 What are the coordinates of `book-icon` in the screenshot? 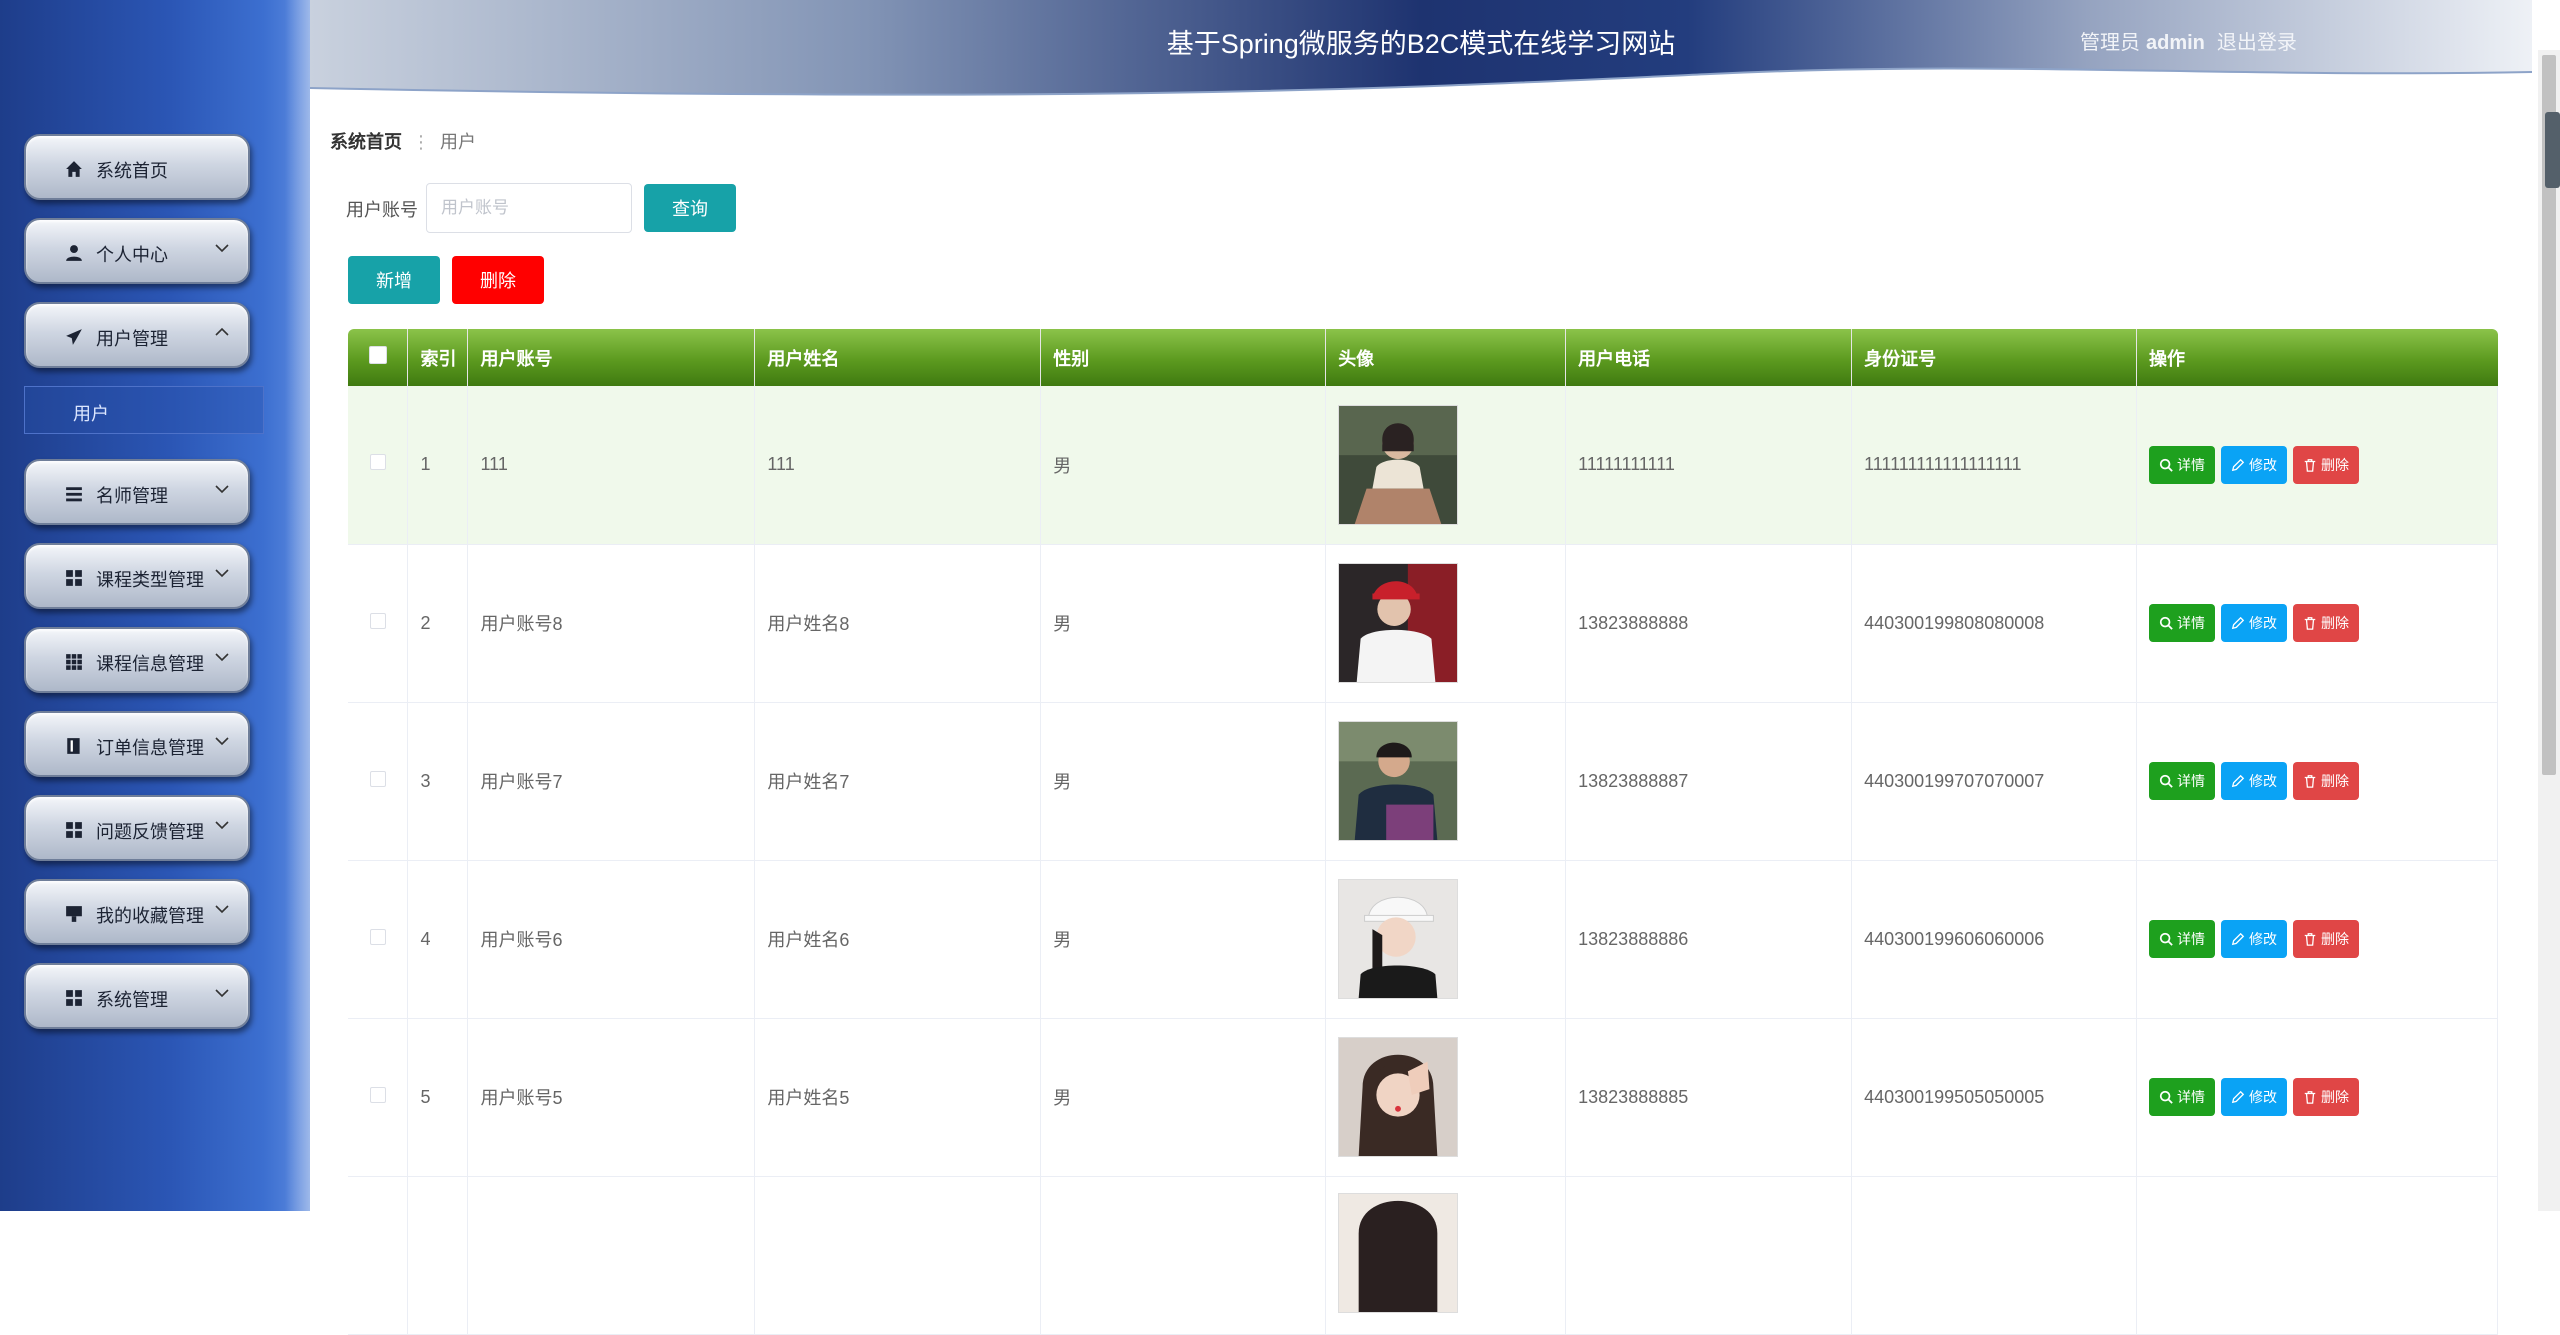 It's located at (74, 746).